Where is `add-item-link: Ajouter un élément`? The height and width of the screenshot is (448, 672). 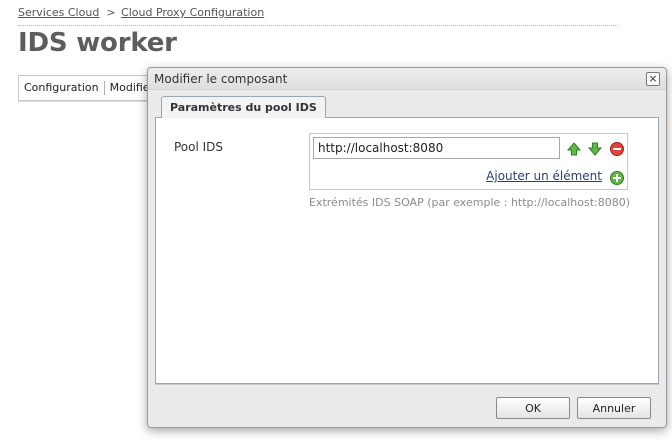 add-item-link: Ajouter un élément is located at coordinates (544, 176).